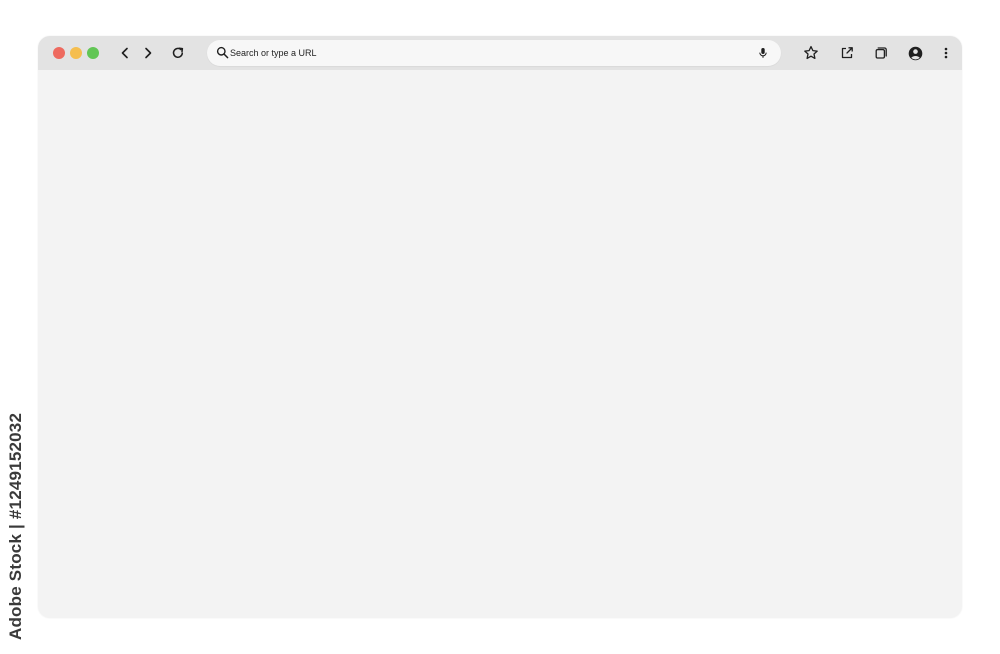 The width and height of the screenshot is (1000, 654). Describe the element at coordinates (76, 53) in the screenshot. I see `window-minimize-button` at that location.